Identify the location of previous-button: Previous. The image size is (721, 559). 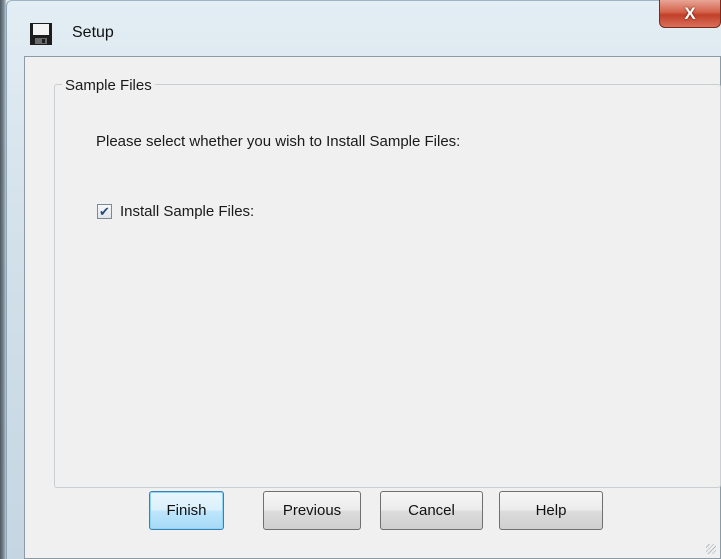
(312, 510).